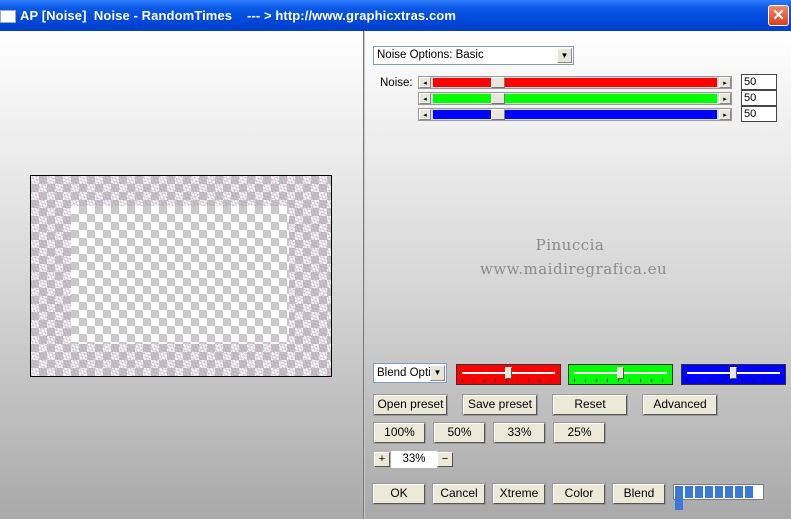 This screenshot has height=519, width=791. I want to click on progress-bar, so click(718, 497).